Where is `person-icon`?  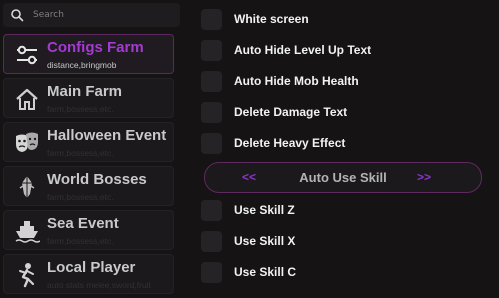 person-icon is located at coordinates (27, 275).